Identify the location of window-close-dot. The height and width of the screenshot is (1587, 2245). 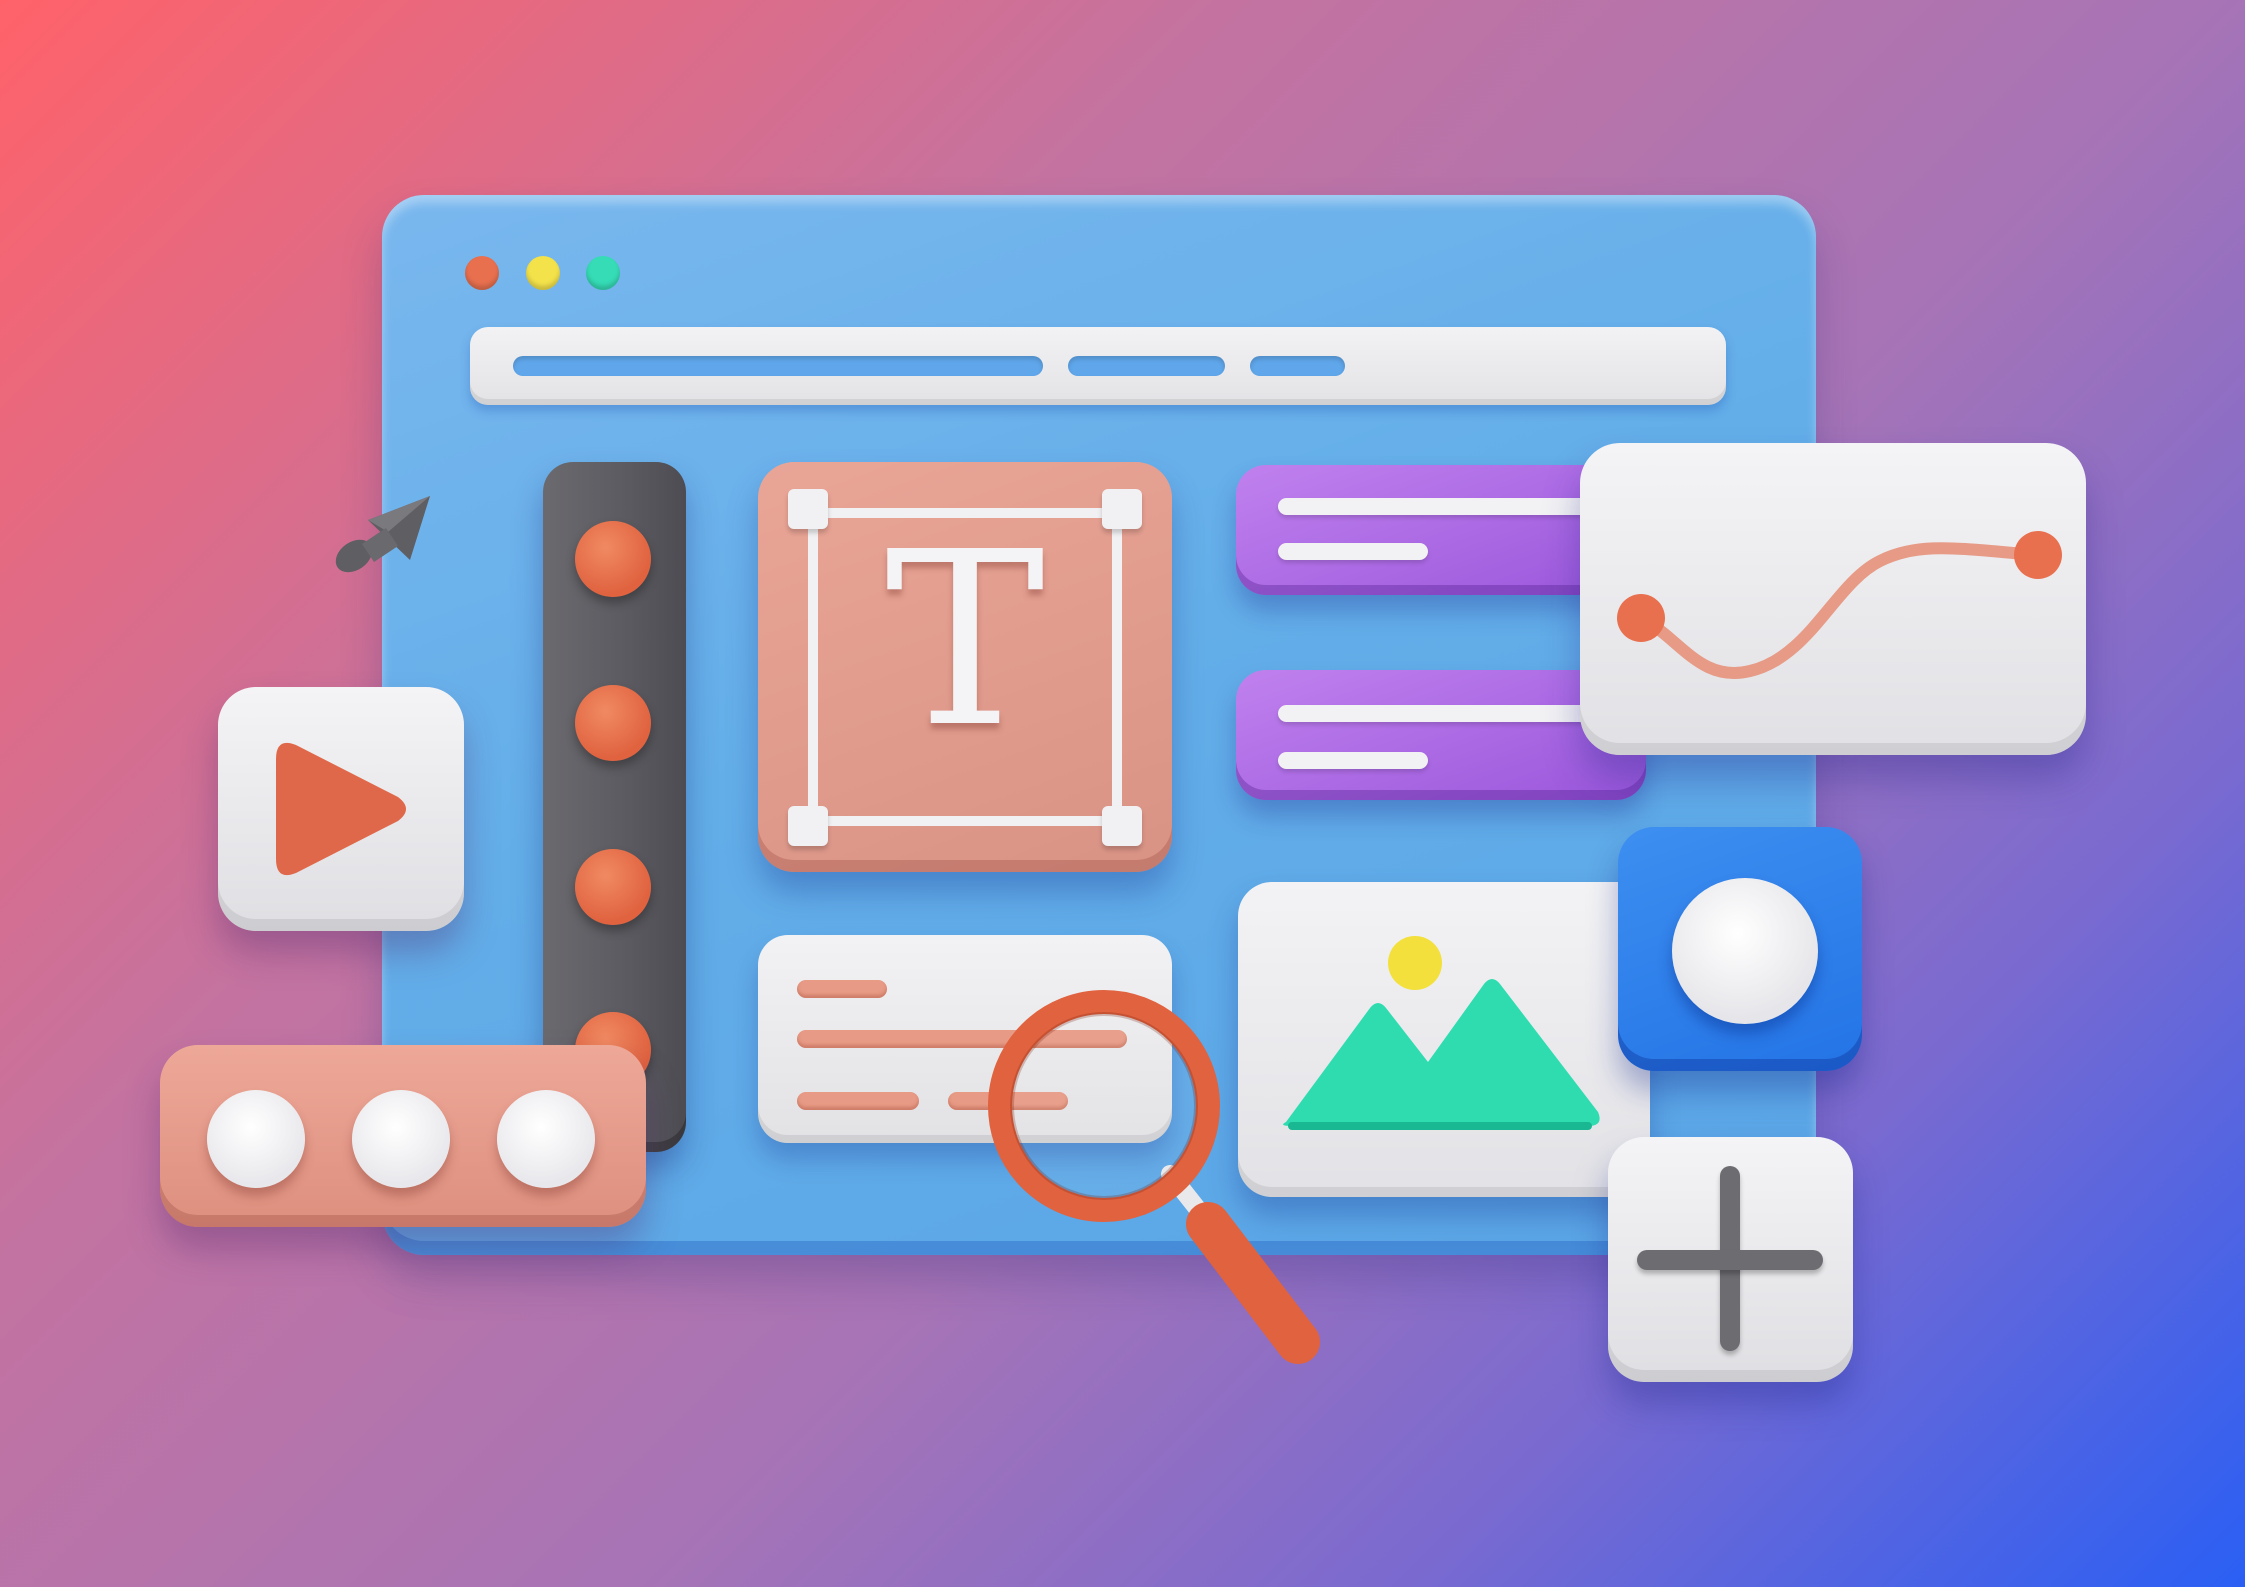
(482, 273).